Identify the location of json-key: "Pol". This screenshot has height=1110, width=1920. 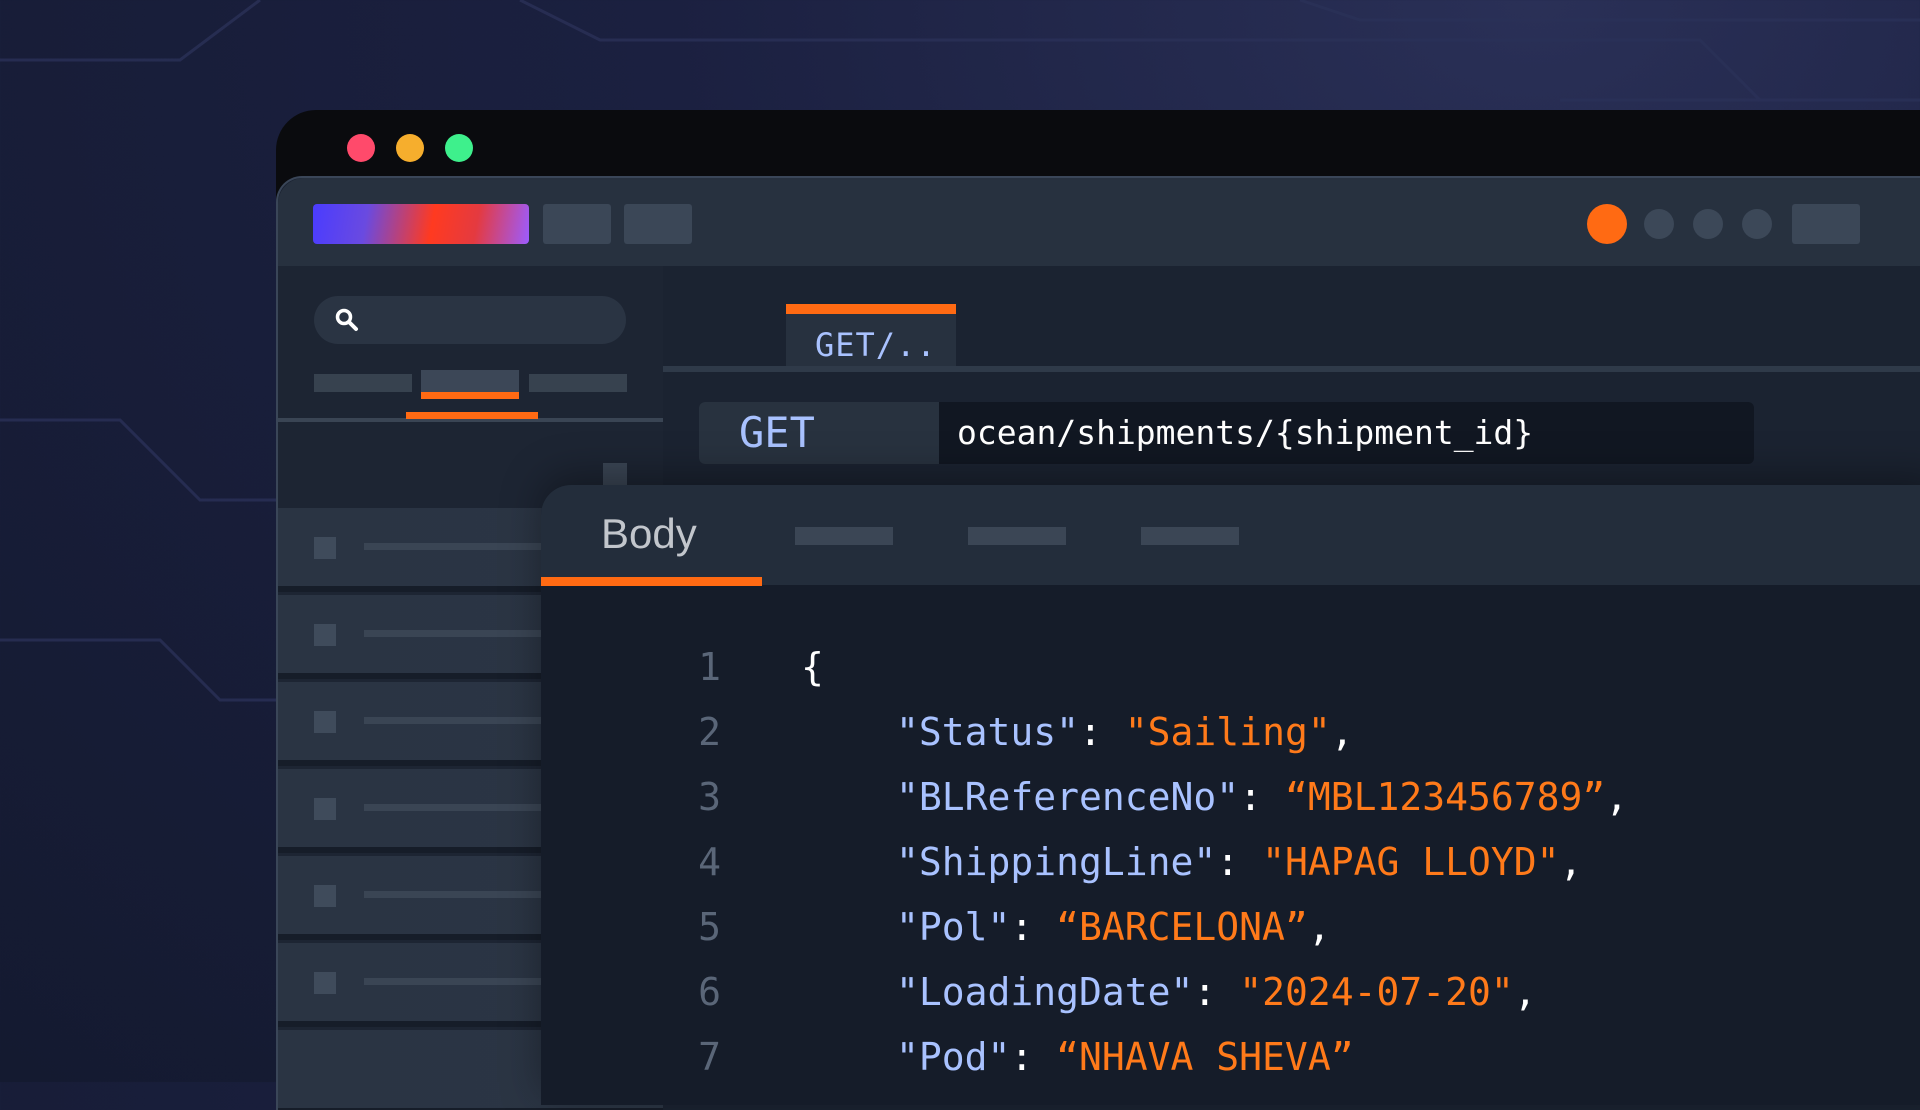
(953, 927).